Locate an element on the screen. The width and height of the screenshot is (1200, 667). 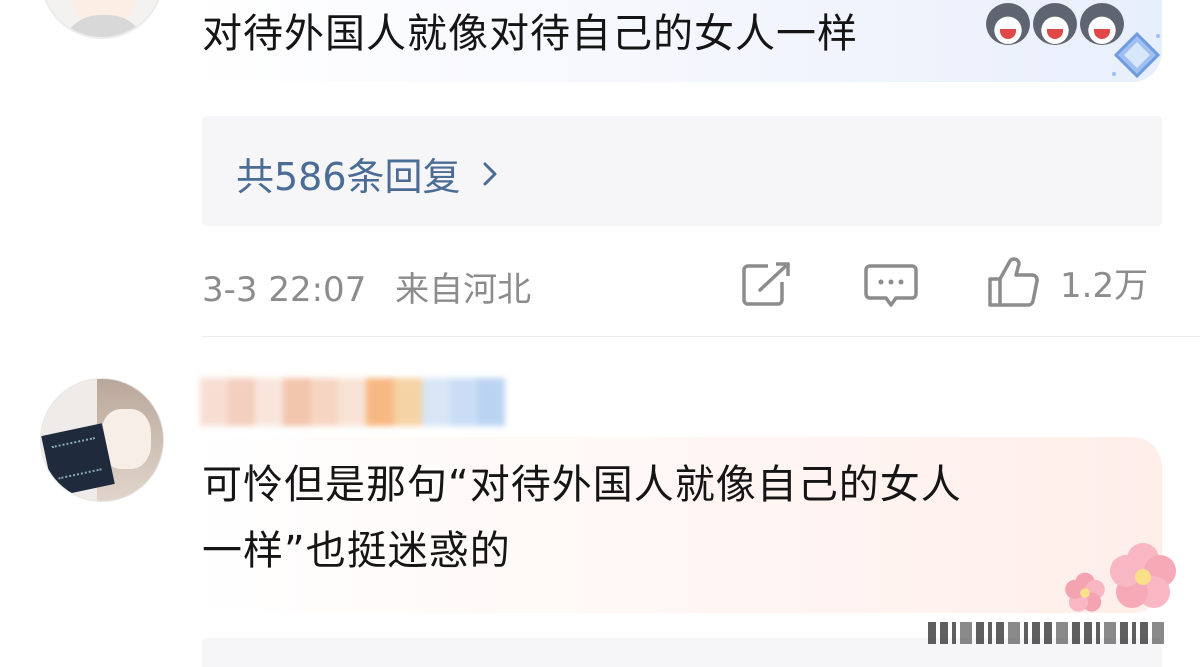
emoji-row is located at coordinates (1055, 24).